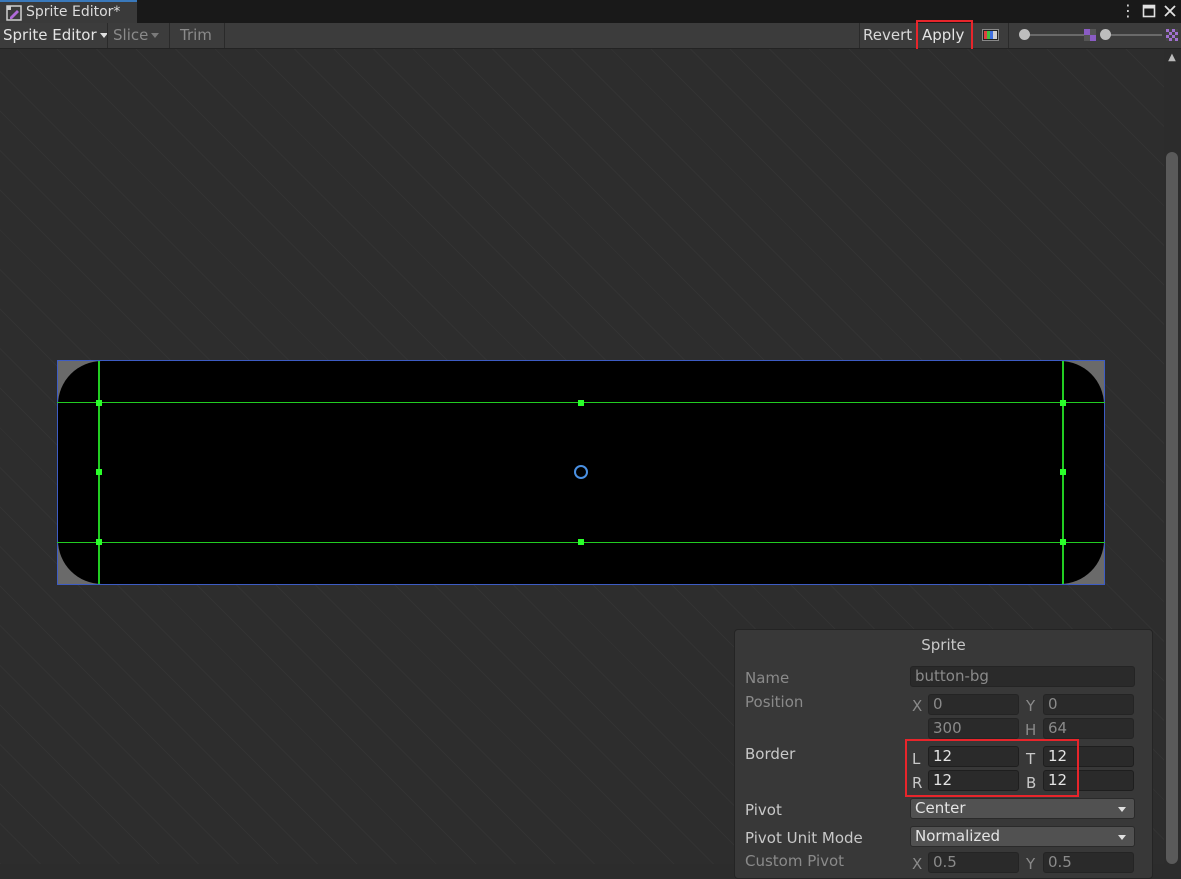 The image size is (1181, 879). I want to click on revert-button: Revert, so click(887, 35).